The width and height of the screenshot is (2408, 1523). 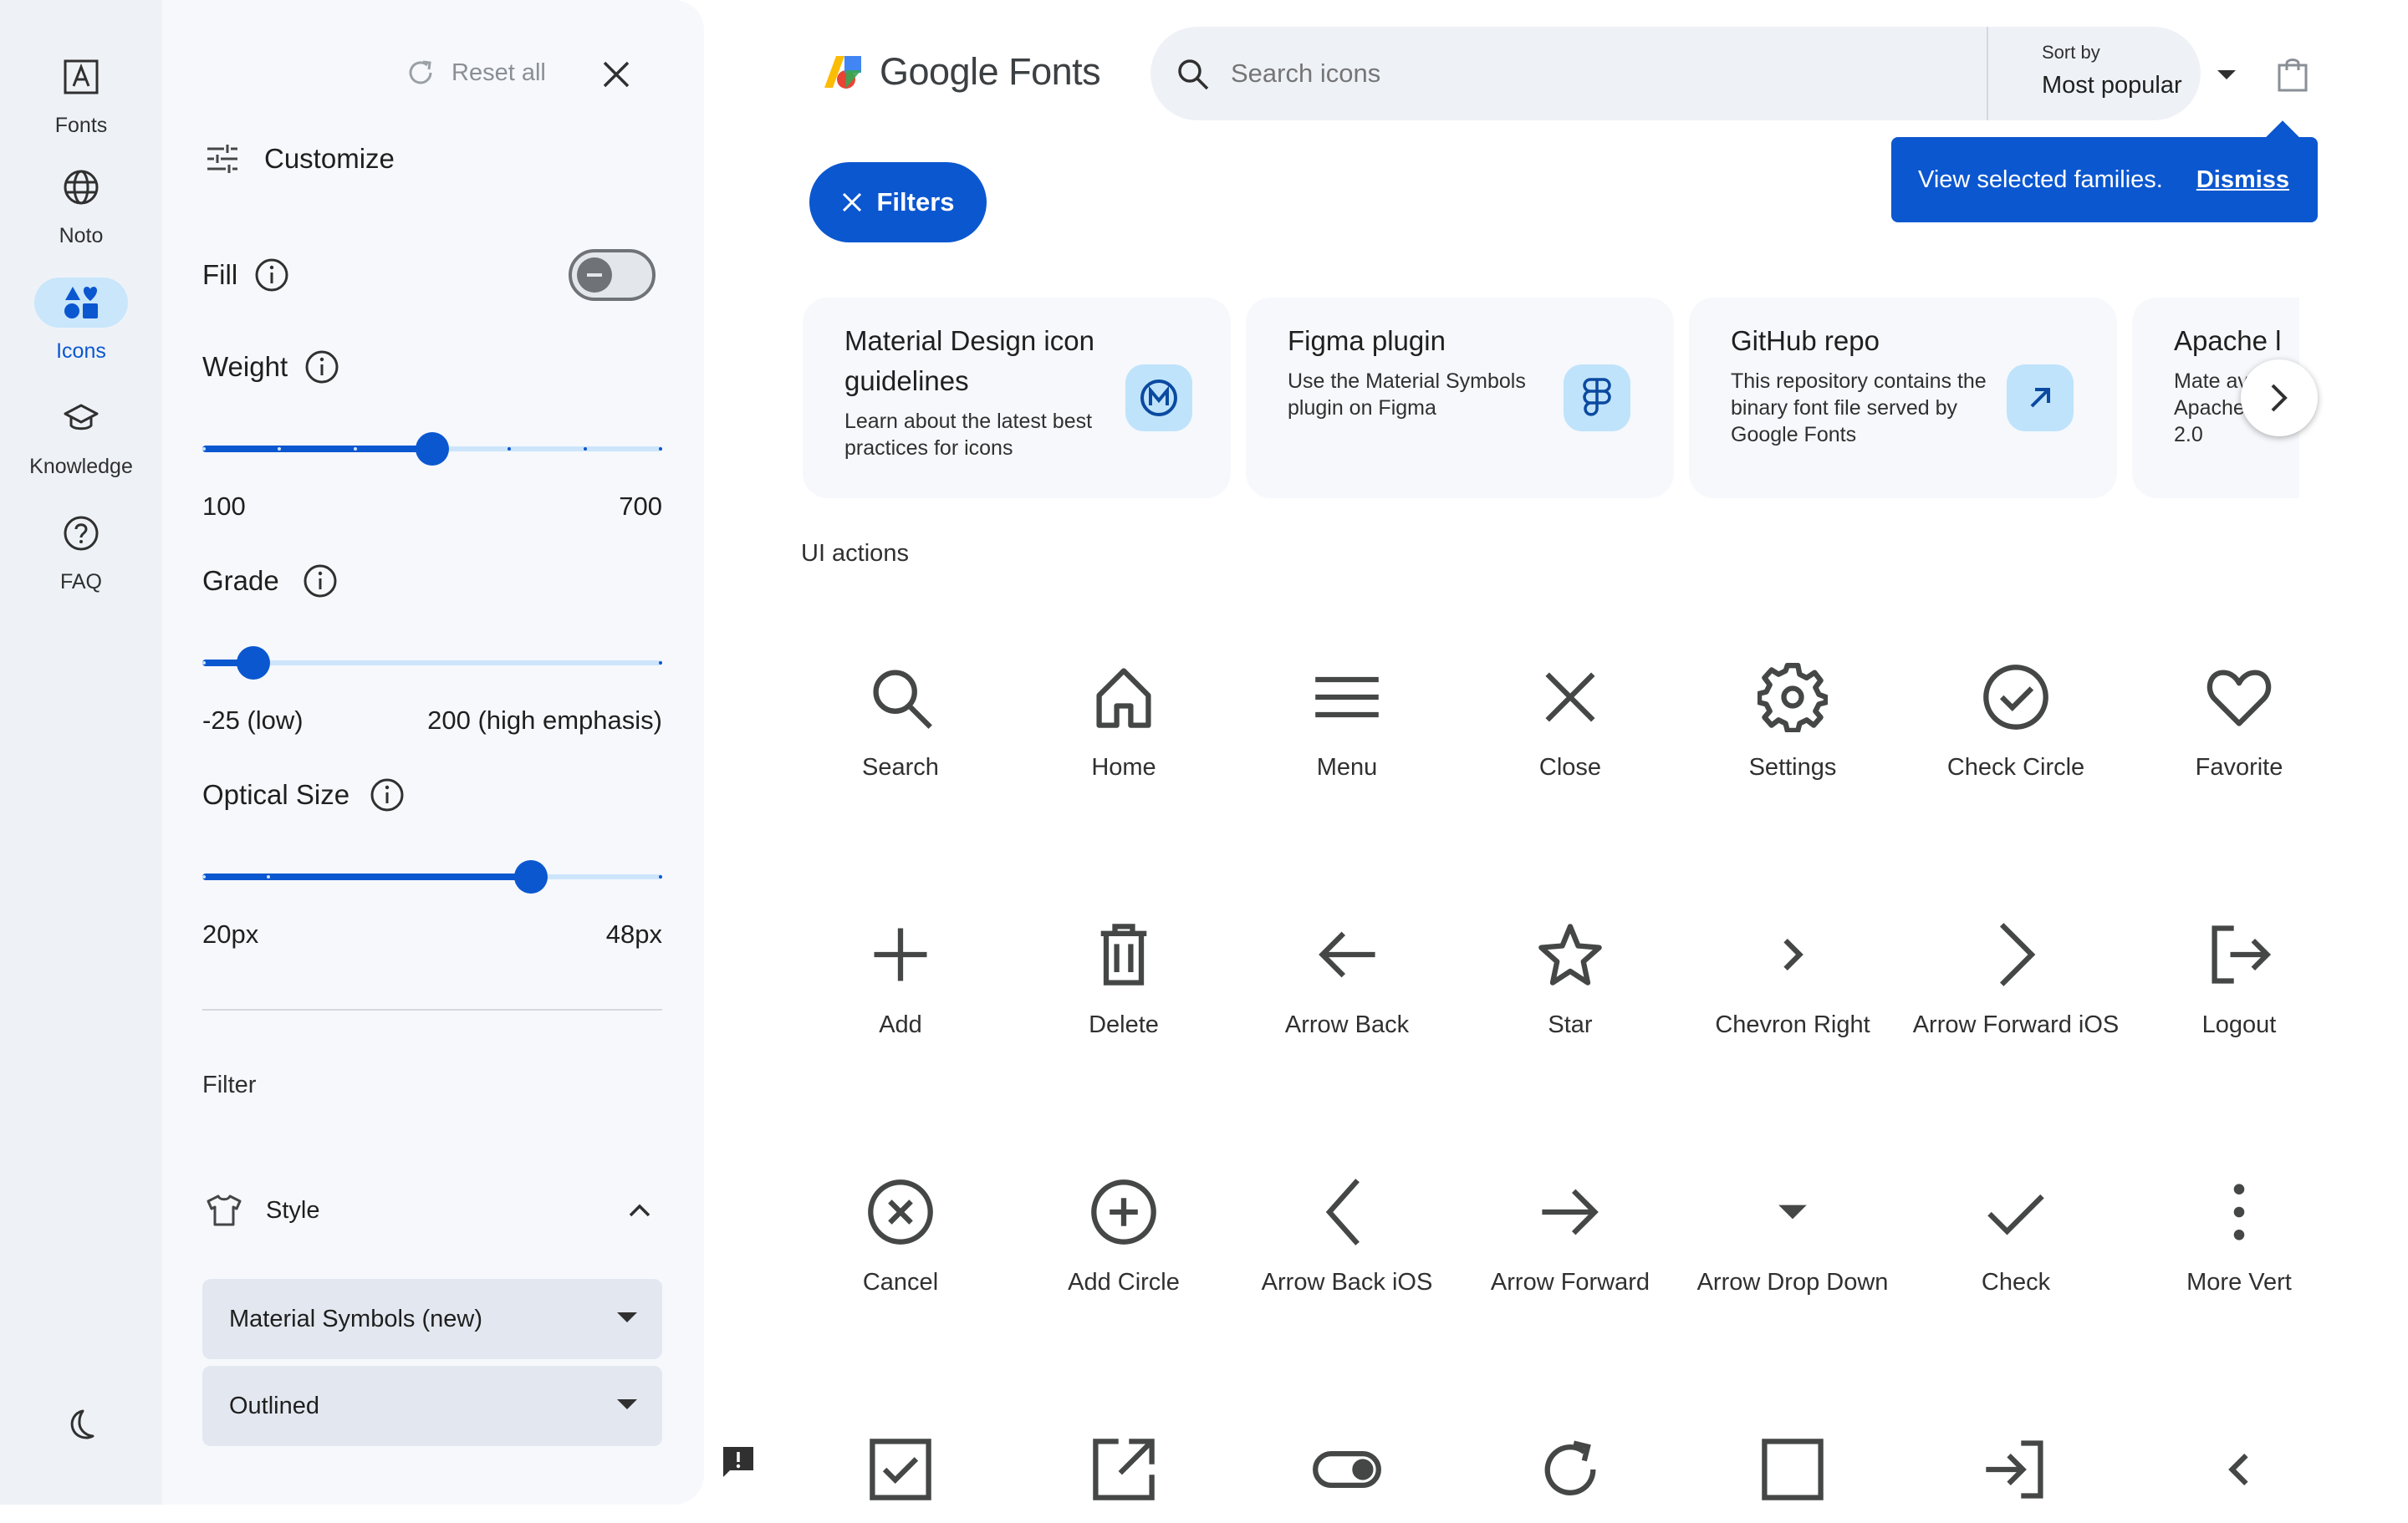 What do you see at coordinates (1792, 1024) in the screenshot?
I see `icon-label: Chevron Right` at bounding box center [1792, 1024].